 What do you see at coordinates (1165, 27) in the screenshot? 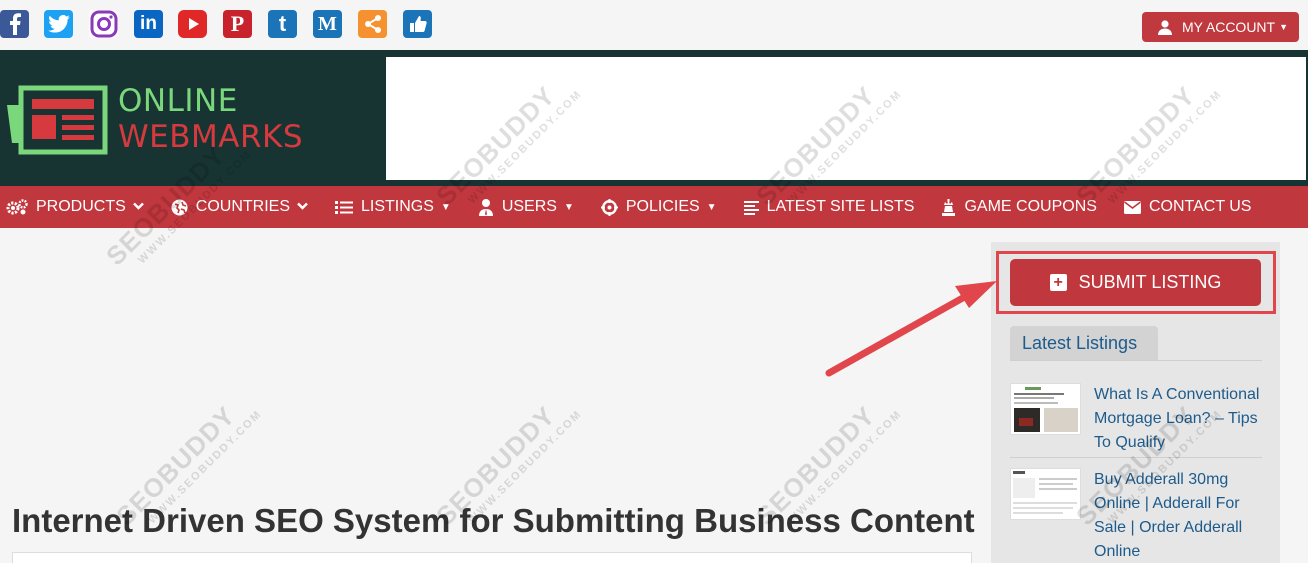
I see `user-icon` at bounding box center [1165, 27].